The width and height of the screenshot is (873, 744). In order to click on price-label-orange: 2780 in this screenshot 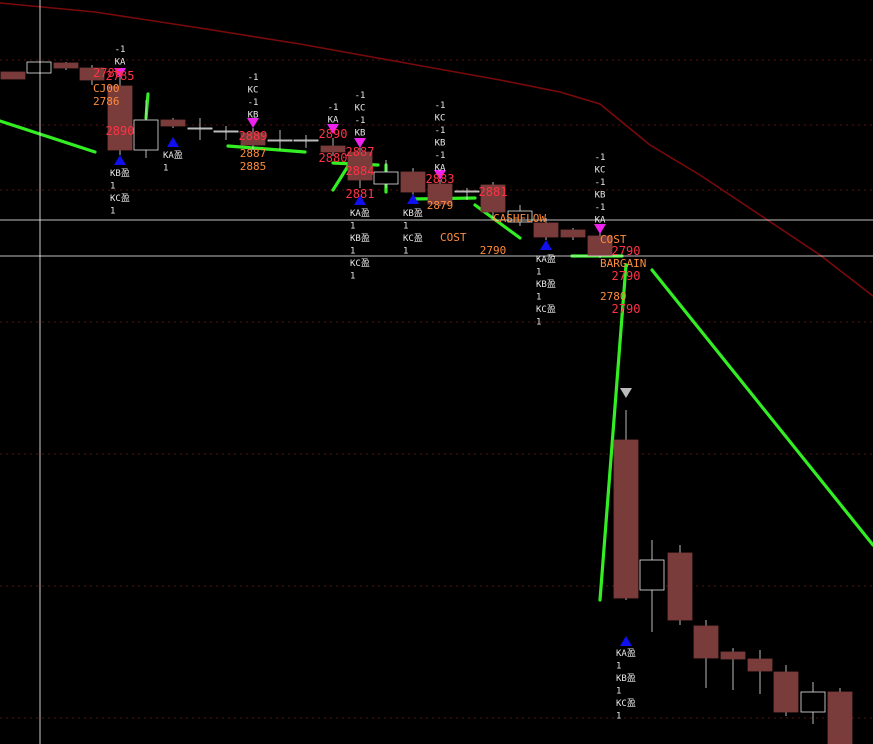, I will do `click(613, 296)`.